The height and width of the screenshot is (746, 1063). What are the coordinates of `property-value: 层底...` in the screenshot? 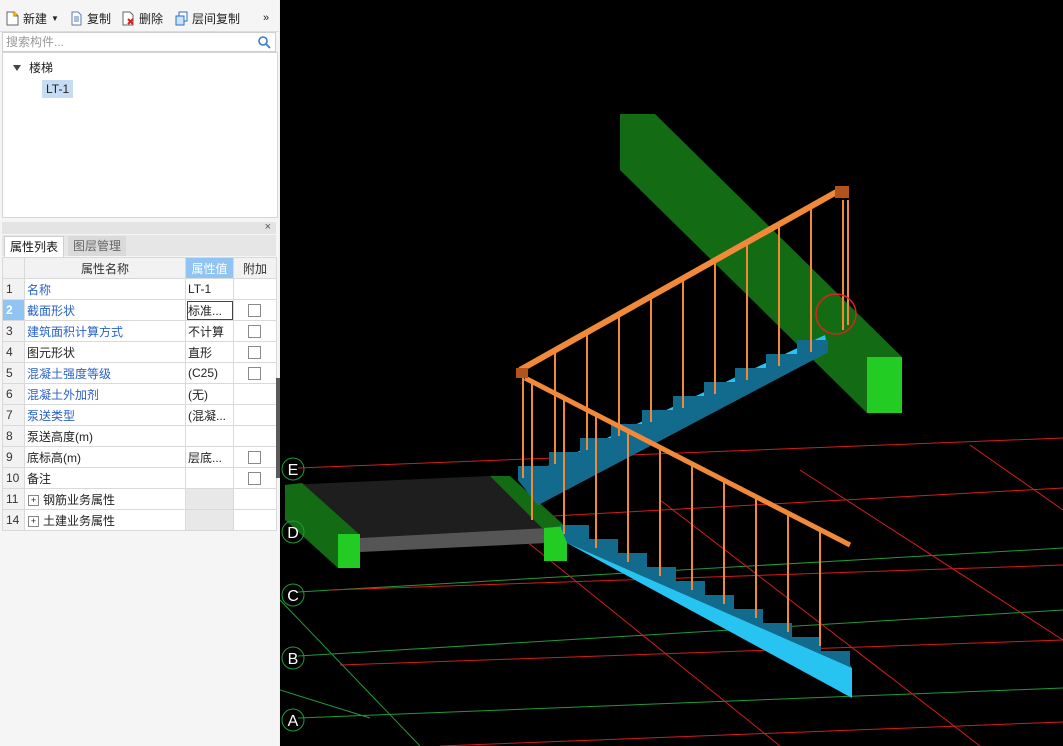 It's located at (209, 457).